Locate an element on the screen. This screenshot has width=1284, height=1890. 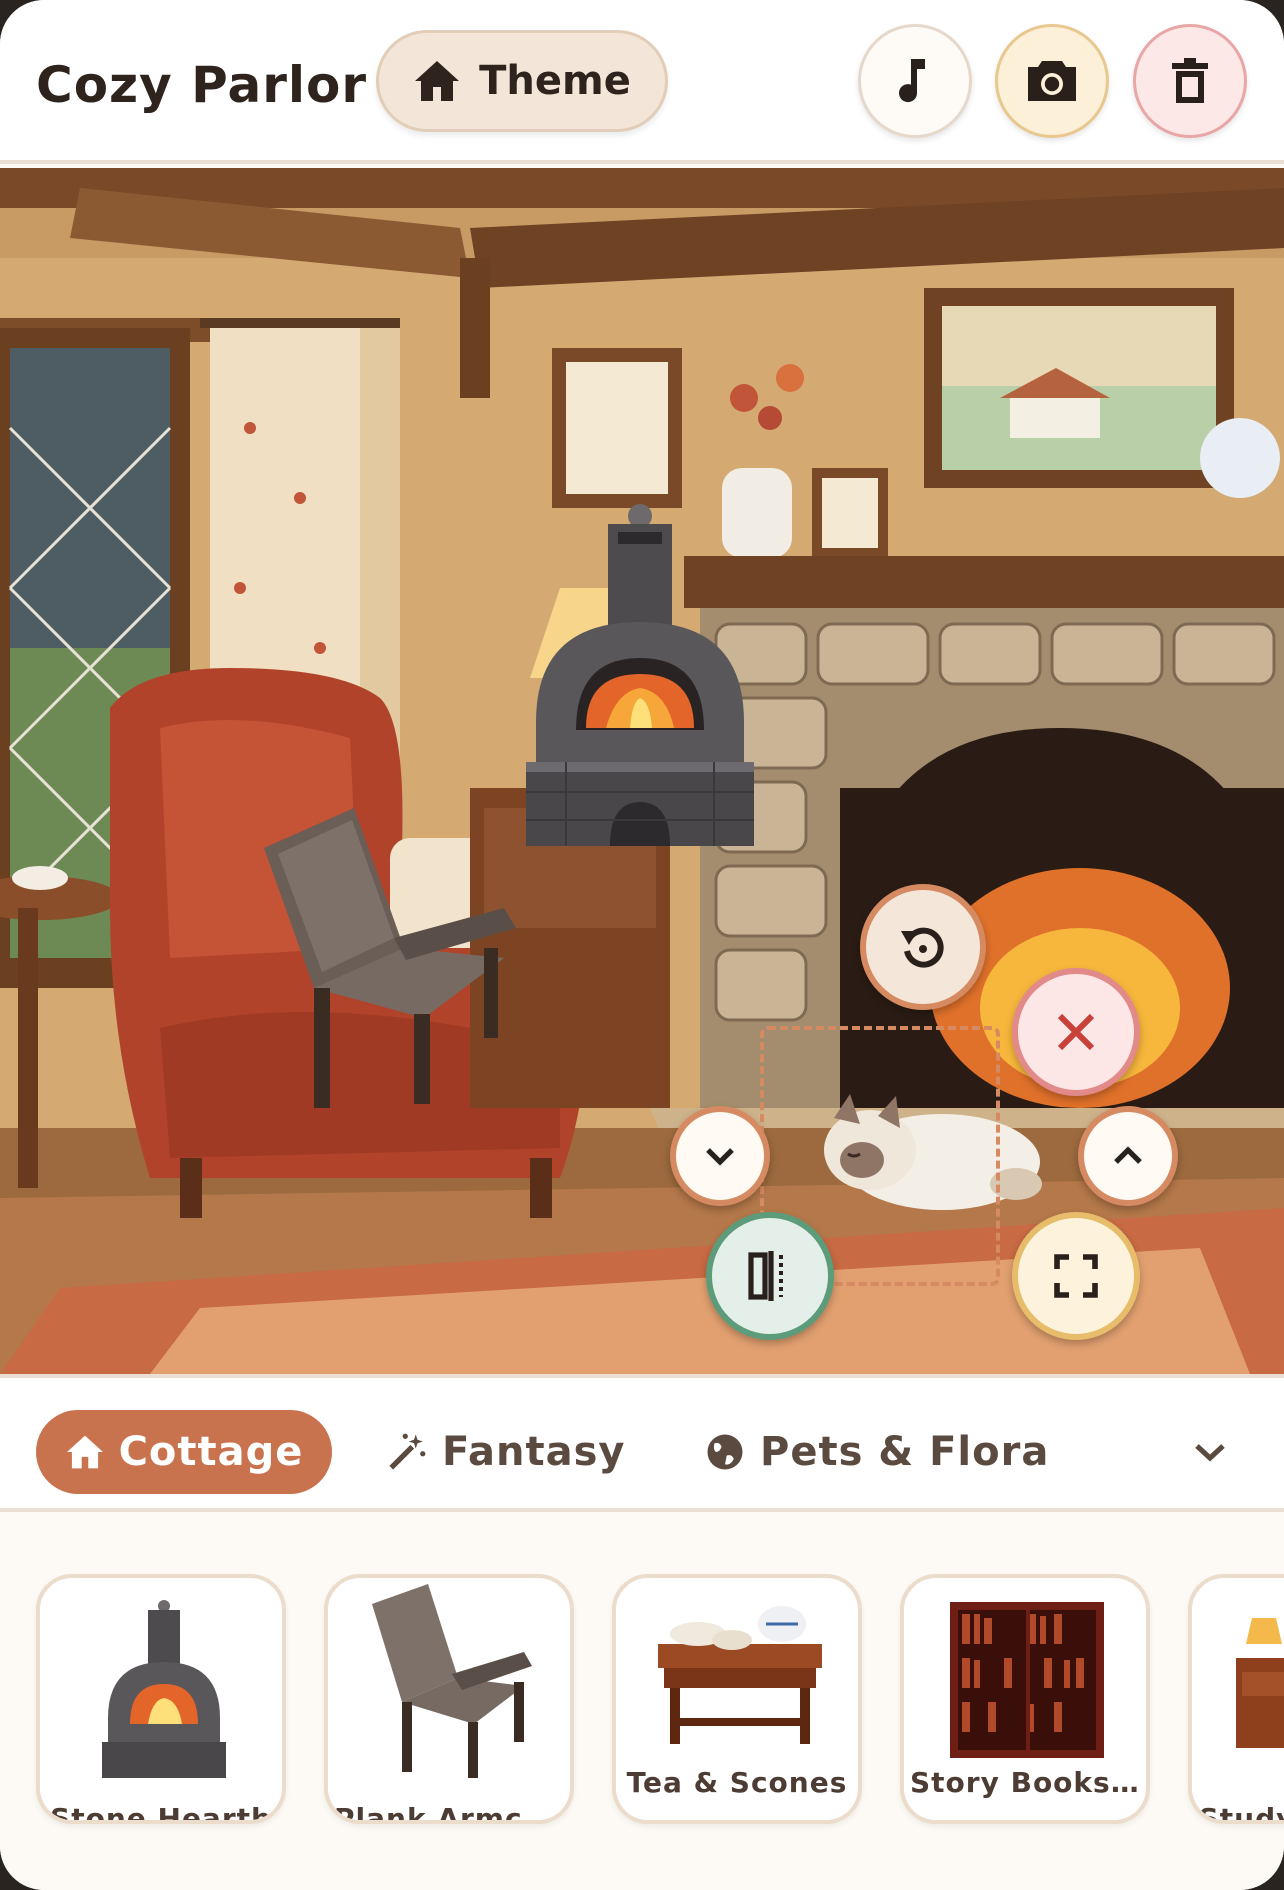
item-label-plank-armchair: Plank Armchair is located at coordinates (449, 1813).